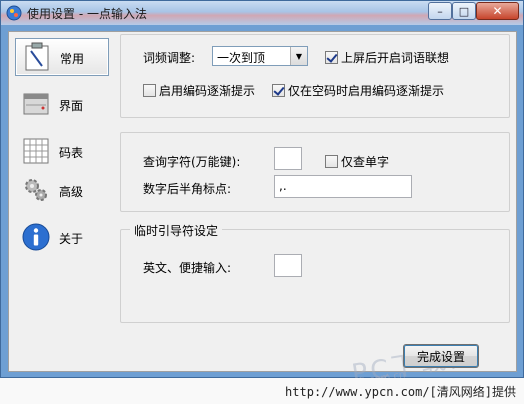 The width and height of the screenshot is (524, 404). I want to click on single-char-checkbox: 仅查单字, so click(357, 161).